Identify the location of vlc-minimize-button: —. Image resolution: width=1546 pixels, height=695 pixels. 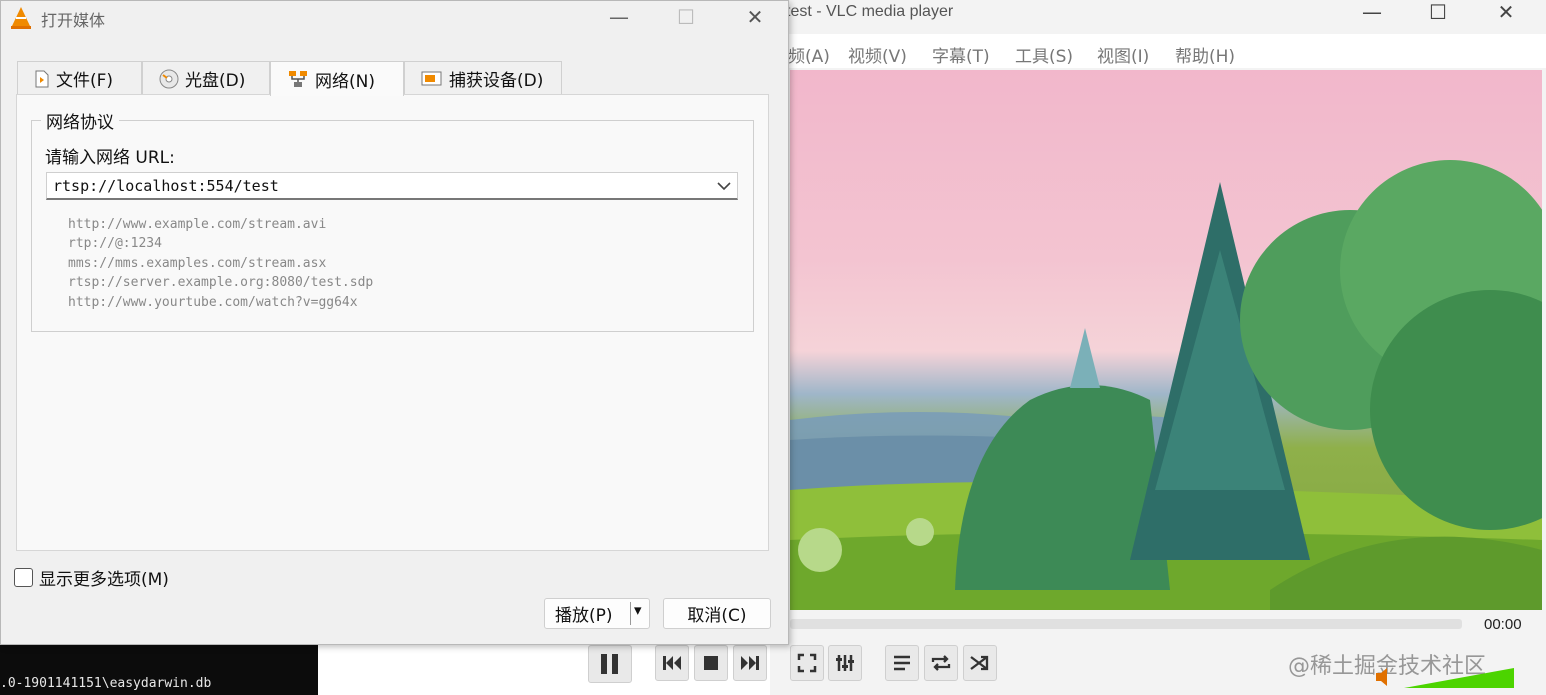
(1372, 12).